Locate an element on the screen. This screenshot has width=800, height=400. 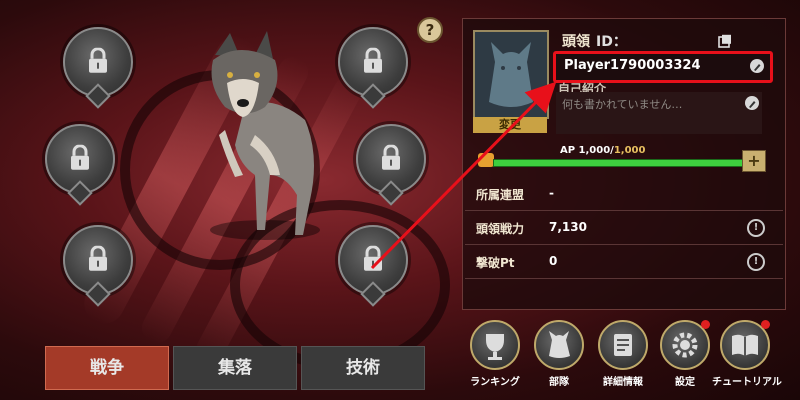
stat-value: 7,130 is located at coordinates (568, 227).